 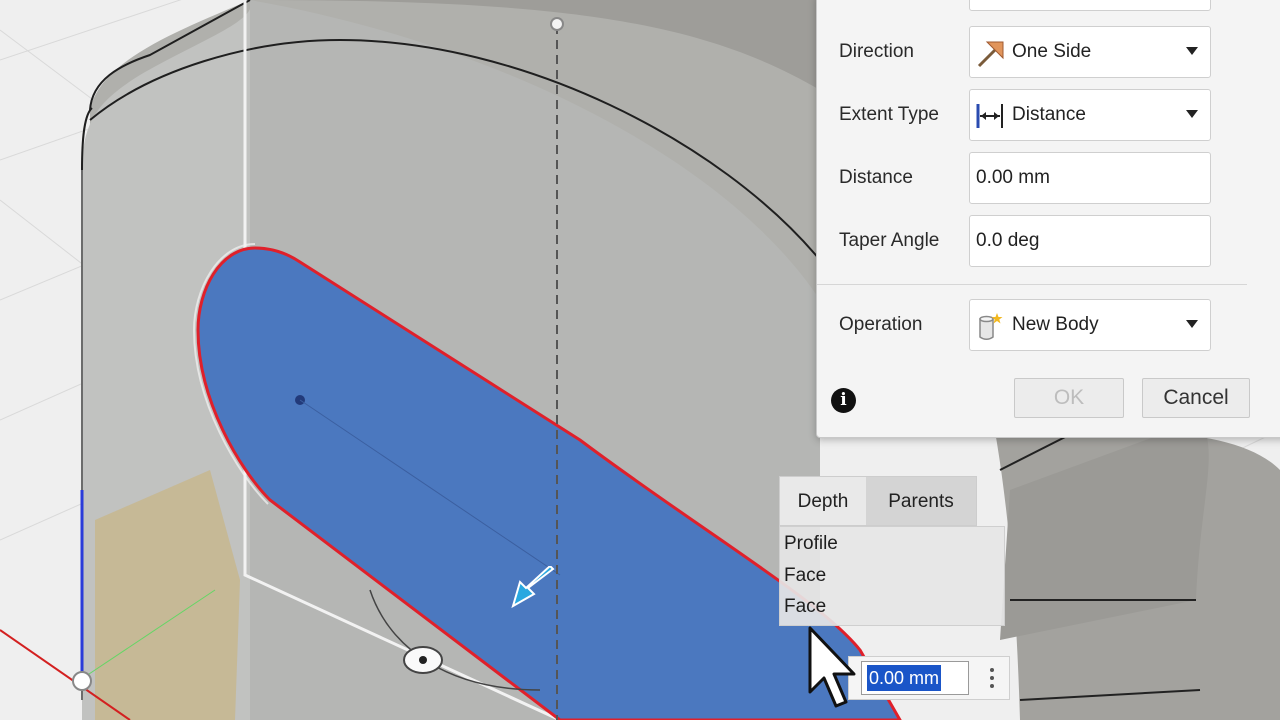 I want to click on operation-dropdown: New Body, so click(x=1090, y=325).